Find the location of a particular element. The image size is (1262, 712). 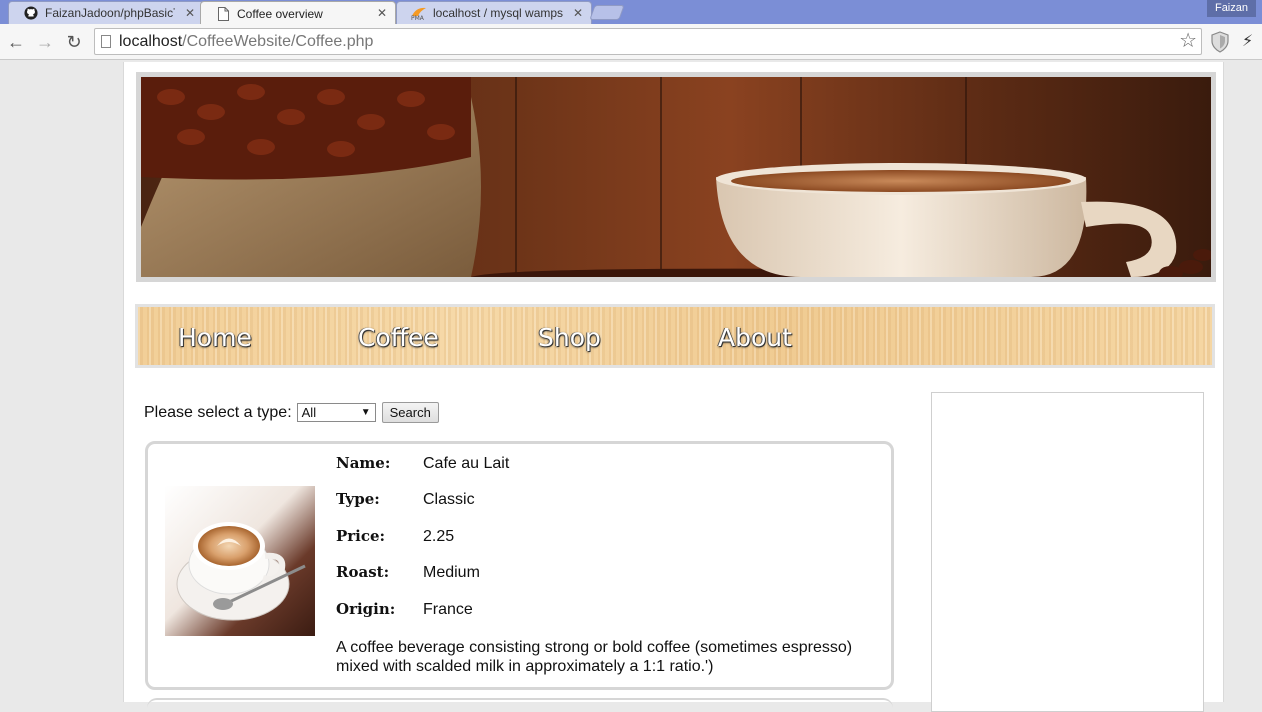

price-field: Price: 2.25 is located at coordinates (395, 536).